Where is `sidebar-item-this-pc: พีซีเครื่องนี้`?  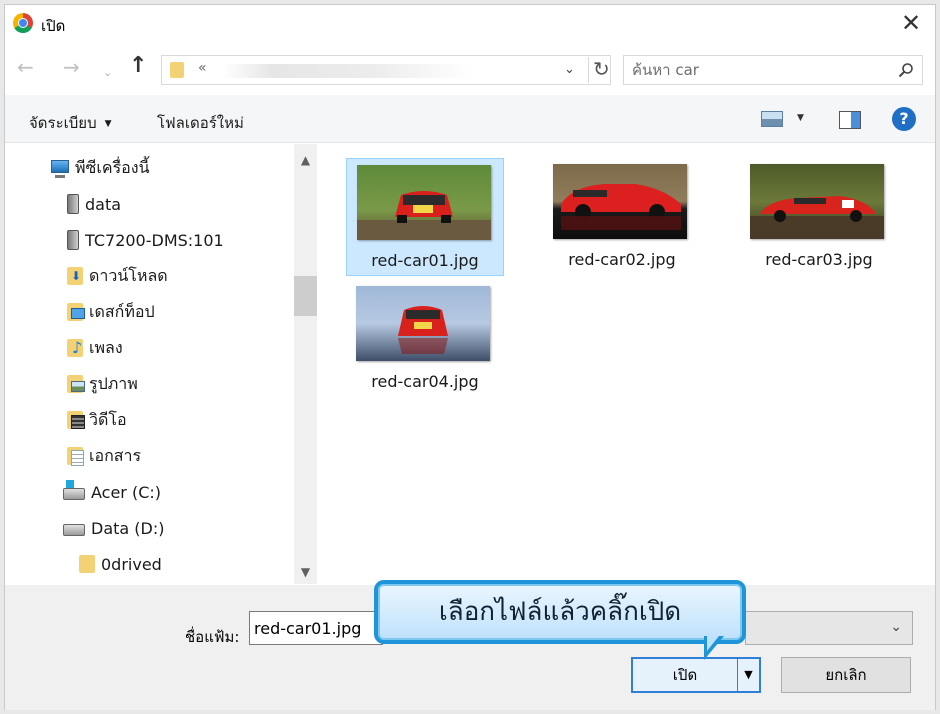
sidebar-item-this-pc: พีซีเครื่องนี้ is located at coordinates (100, 168).